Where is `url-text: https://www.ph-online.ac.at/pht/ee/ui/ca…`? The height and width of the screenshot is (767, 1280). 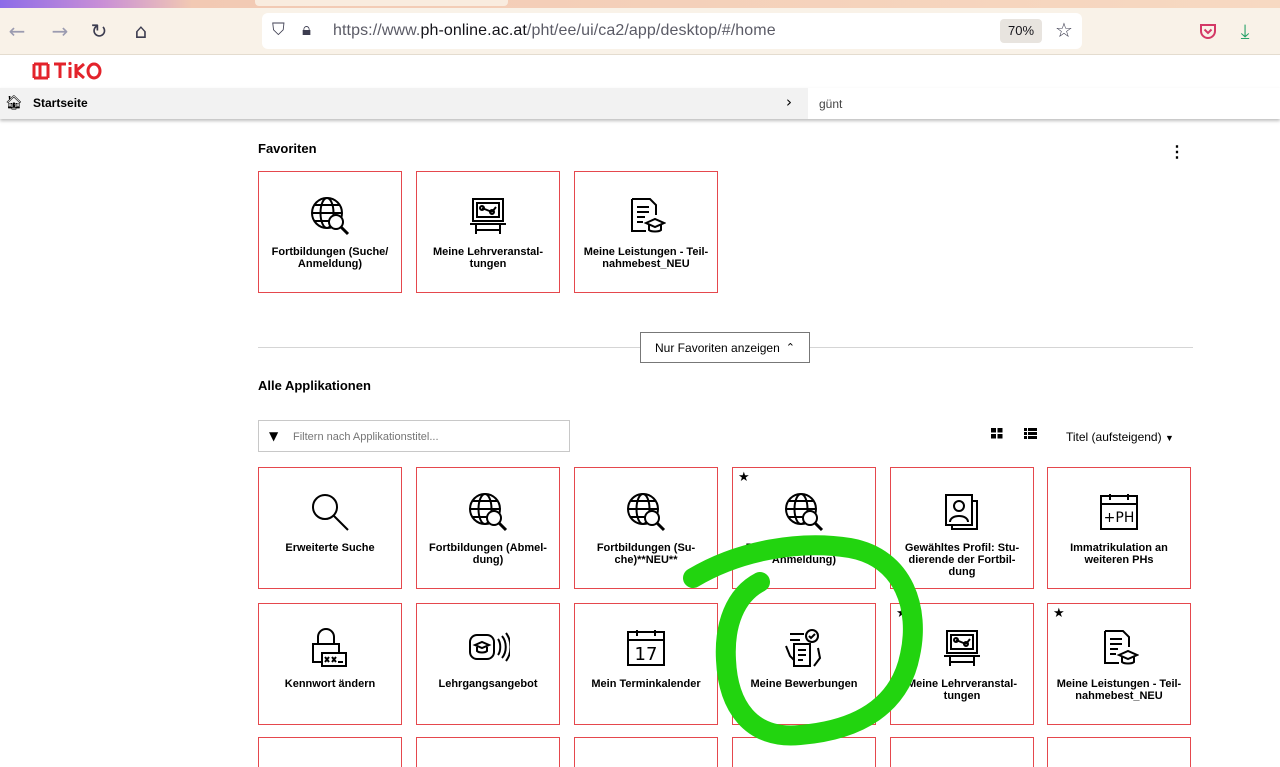
url-text: https://www.ph-online.ac.at/pht/ee/ui/ca… is located at coordinates (554, 31).